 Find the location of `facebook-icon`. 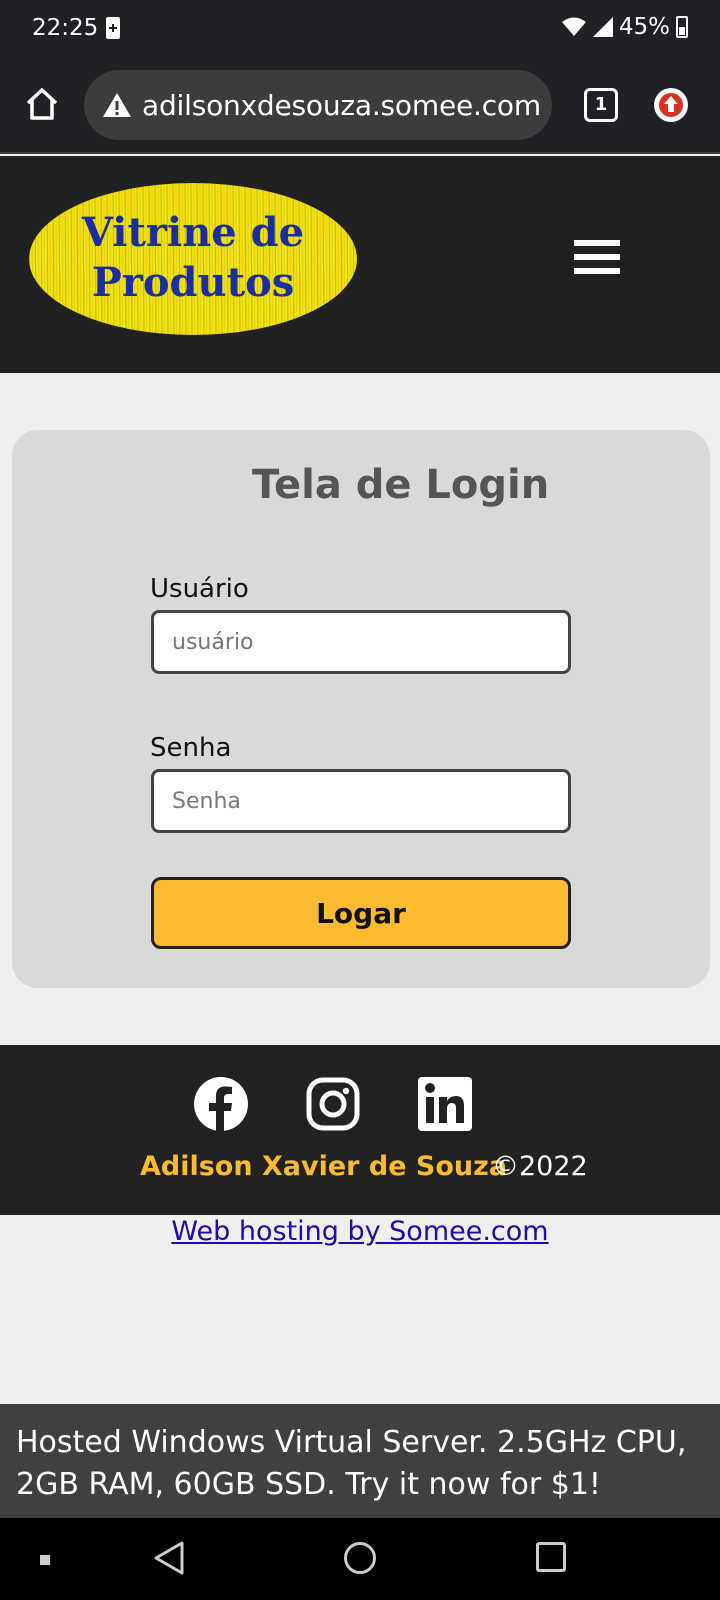

facebook-icon is located at coordinates (221, 1104).